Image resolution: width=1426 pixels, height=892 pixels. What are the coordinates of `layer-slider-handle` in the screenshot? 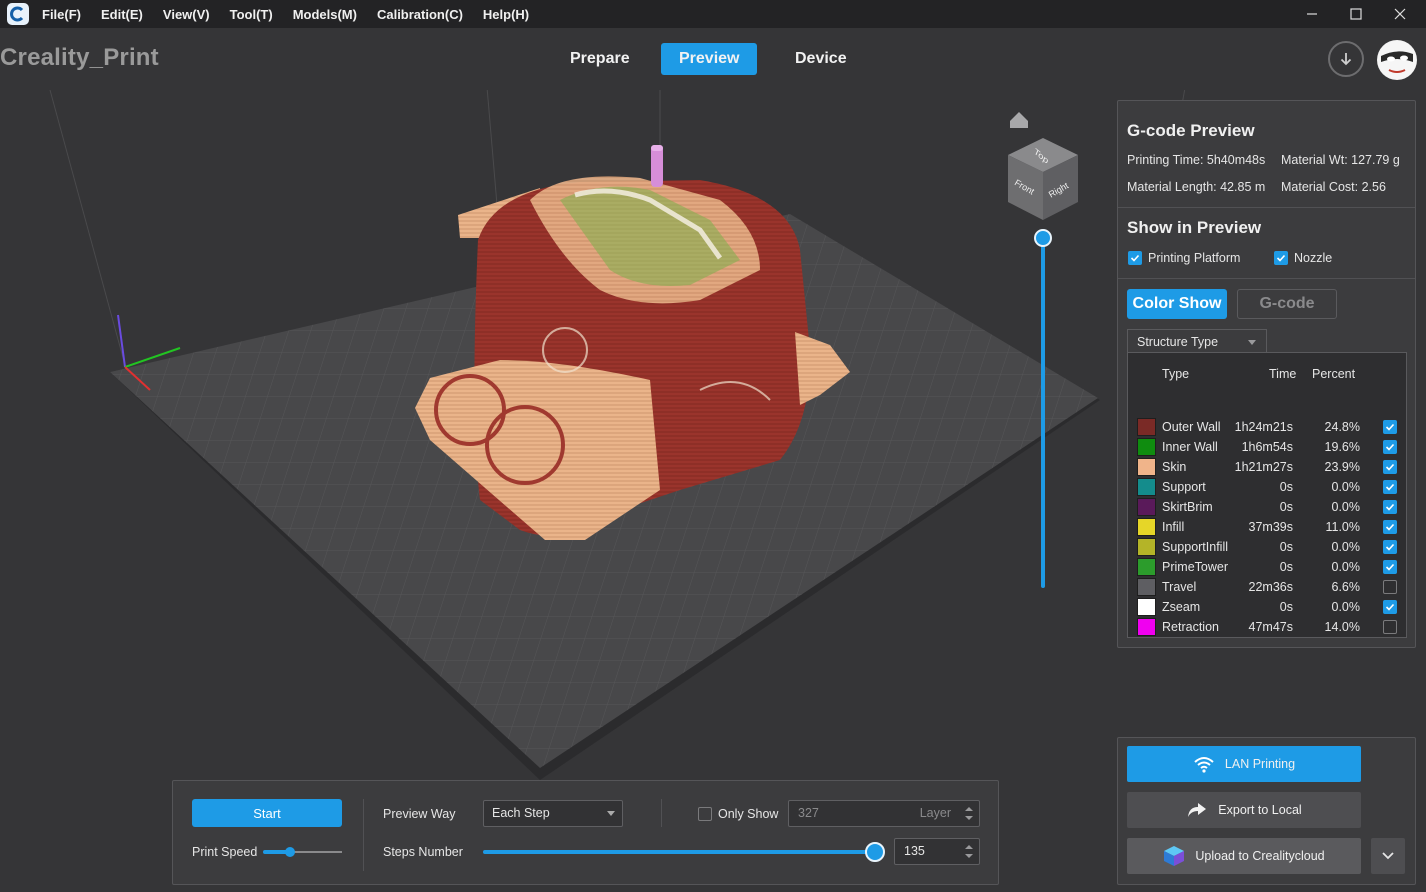 It's located at (1043, 238).